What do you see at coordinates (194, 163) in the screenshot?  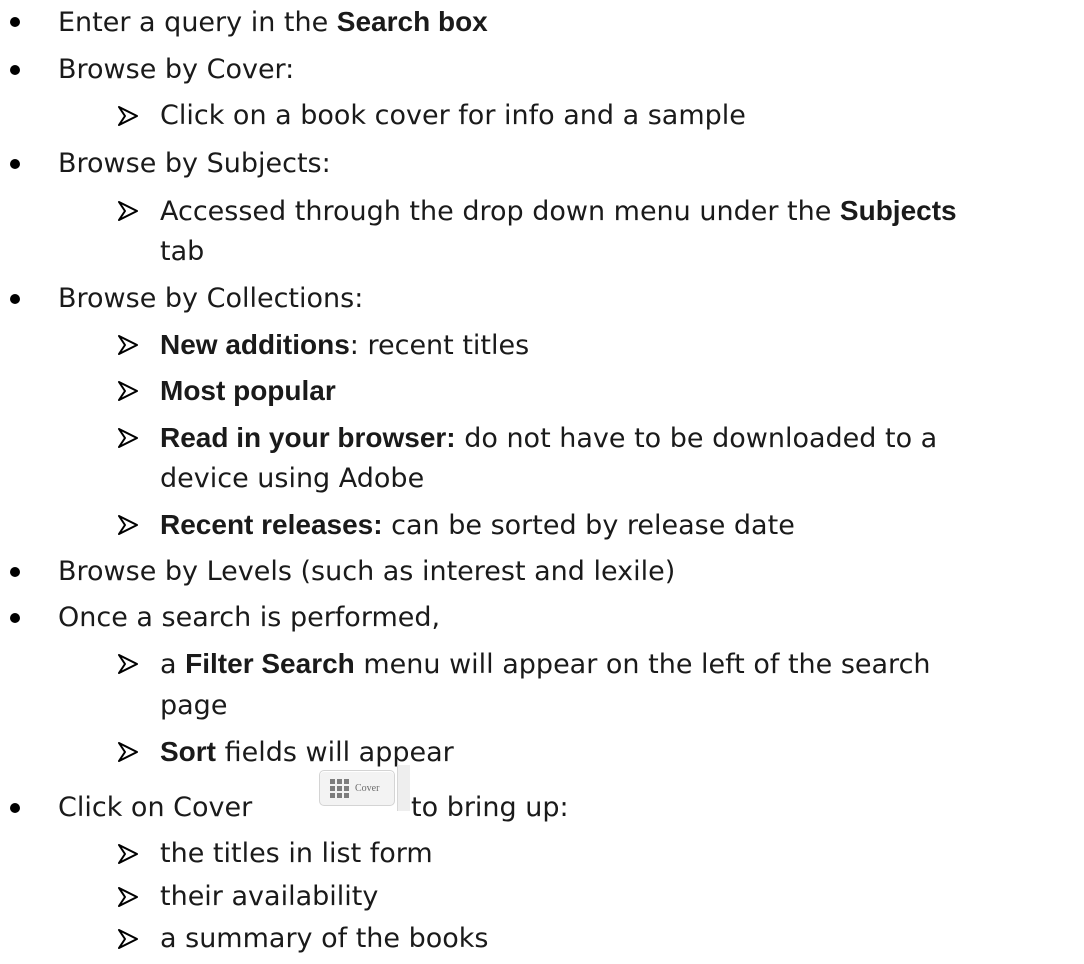 I see `item-text: Browse by Subjects:` at bounding box center [194, 163].